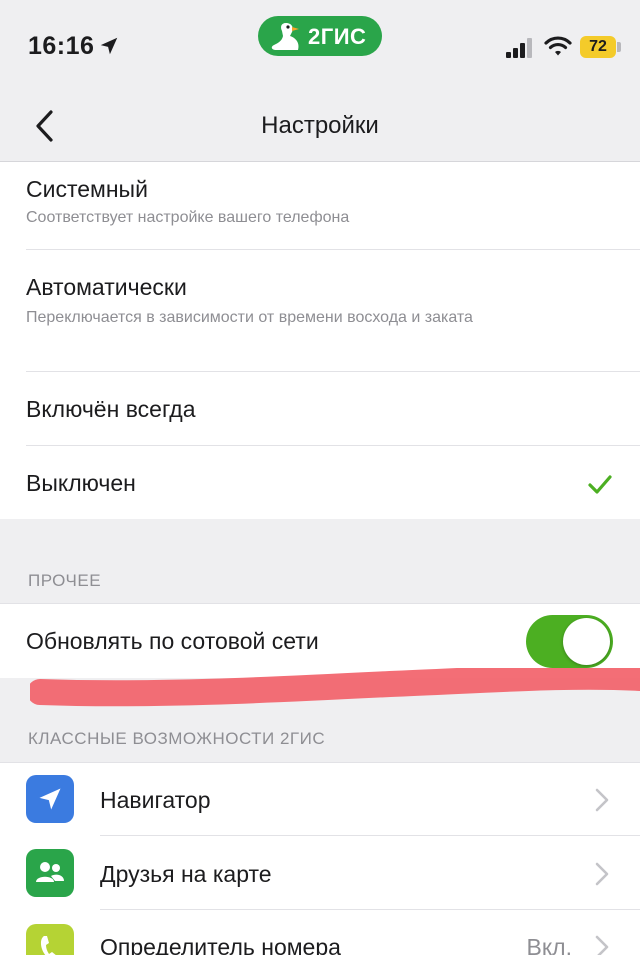 This screenshot has height=955, width=640. What do you see at coordinates (81, 483) in the screenshot?
I see `option-title: Выключен` at bounding box center [81, 483].